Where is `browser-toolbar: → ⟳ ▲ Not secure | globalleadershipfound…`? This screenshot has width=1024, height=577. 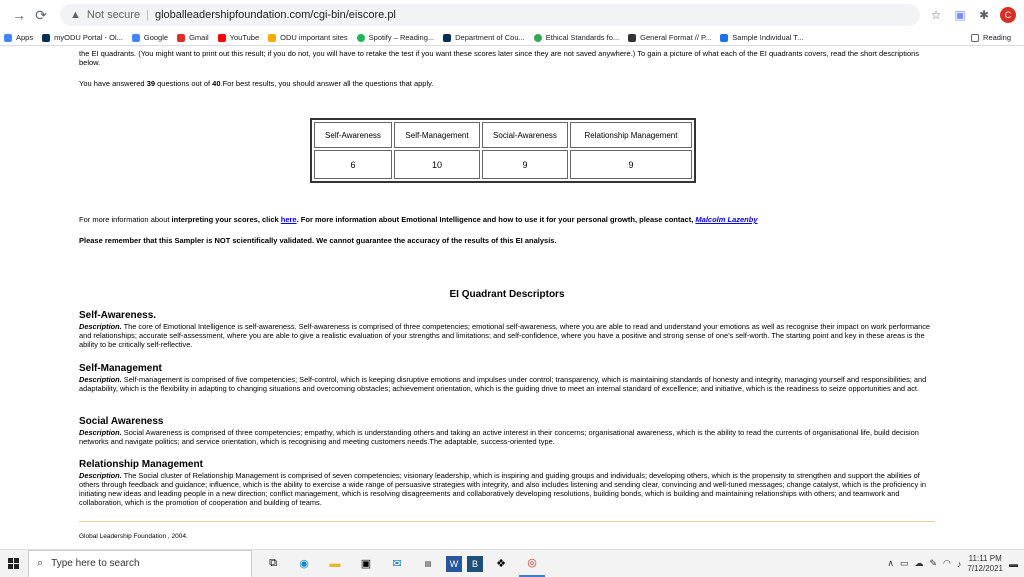
browser-toolbar: → ⟳ ▲ Not secure | globalleadershipfound… is located at coordinates (512, 15).